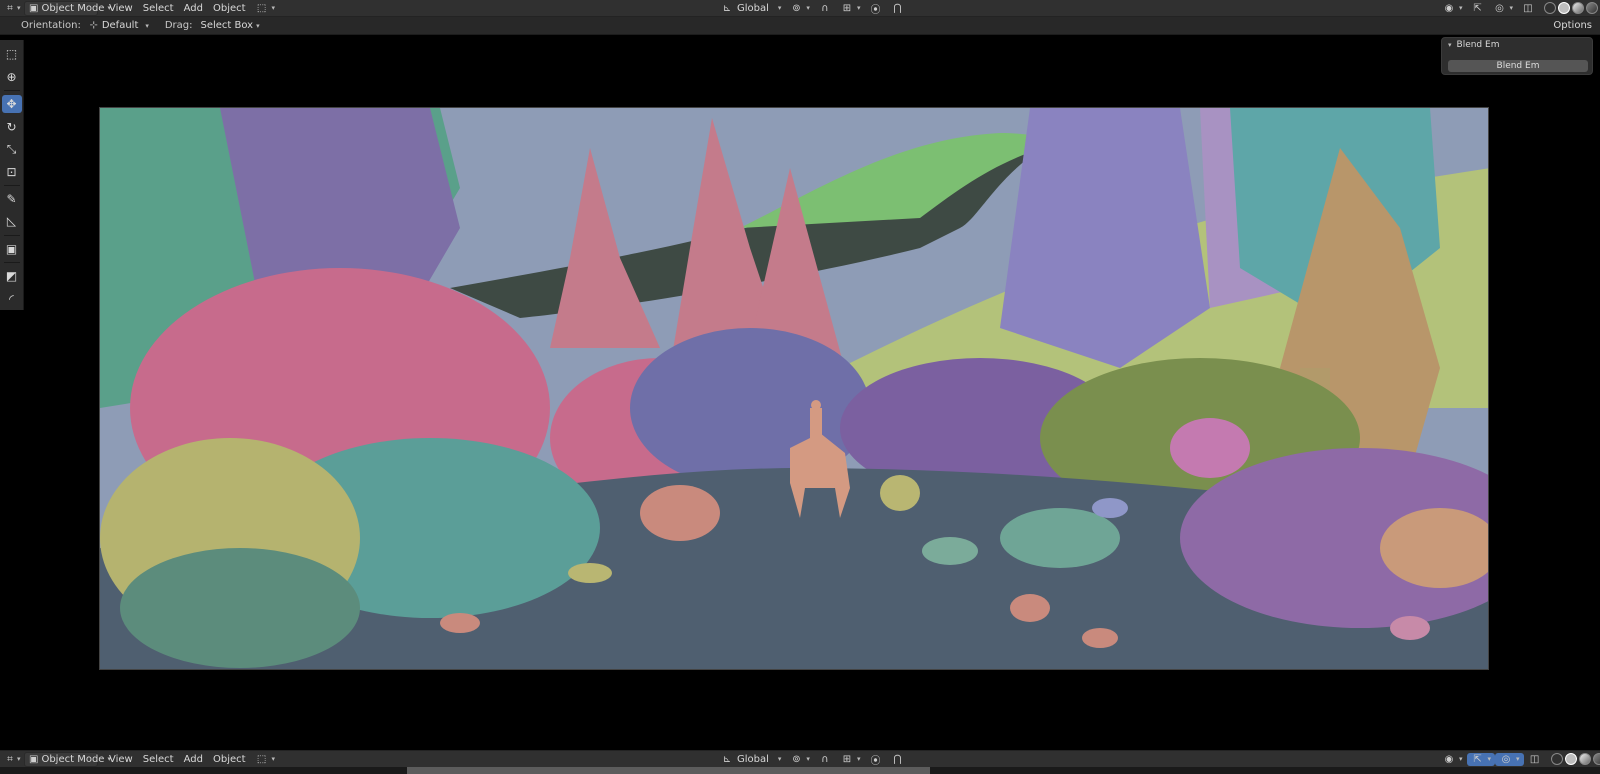 This screenshot has height=774, width=1600. I want to click on xray-icon: ◫, so click(1528, 8).